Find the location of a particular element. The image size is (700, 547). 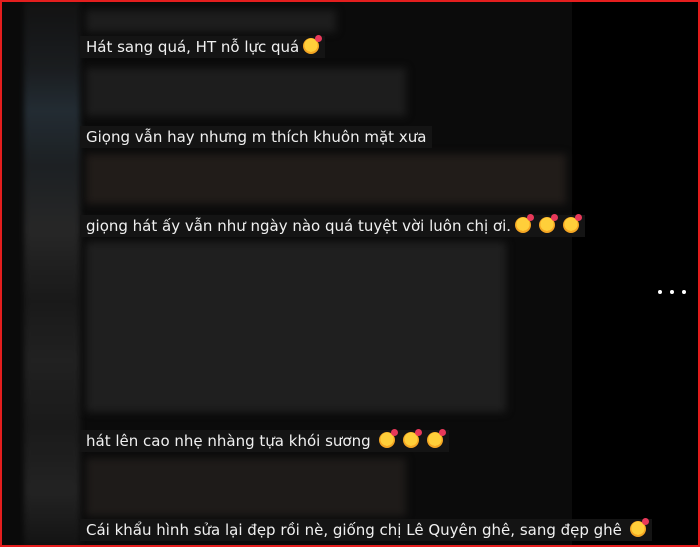

comment-text: hát lên cao nhẹ nhàng tựa khói sương is located at coordinates (264, 440).